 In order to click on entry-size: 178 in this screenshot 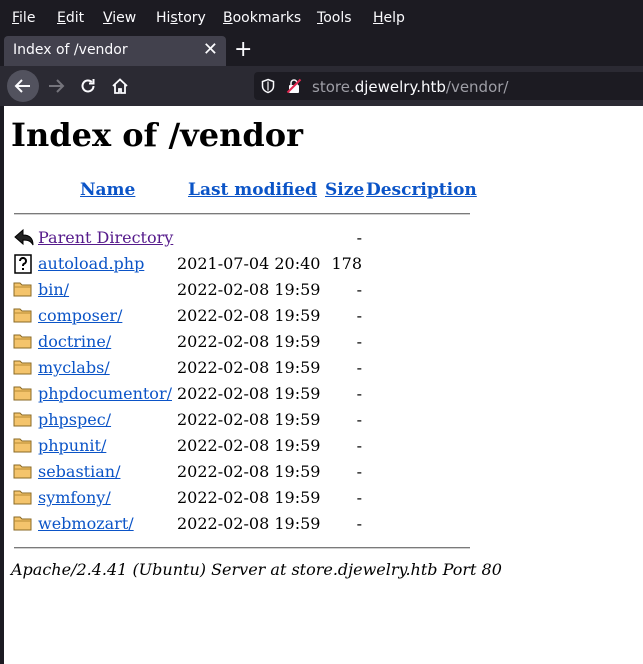, I will do `click(346, 263)`.